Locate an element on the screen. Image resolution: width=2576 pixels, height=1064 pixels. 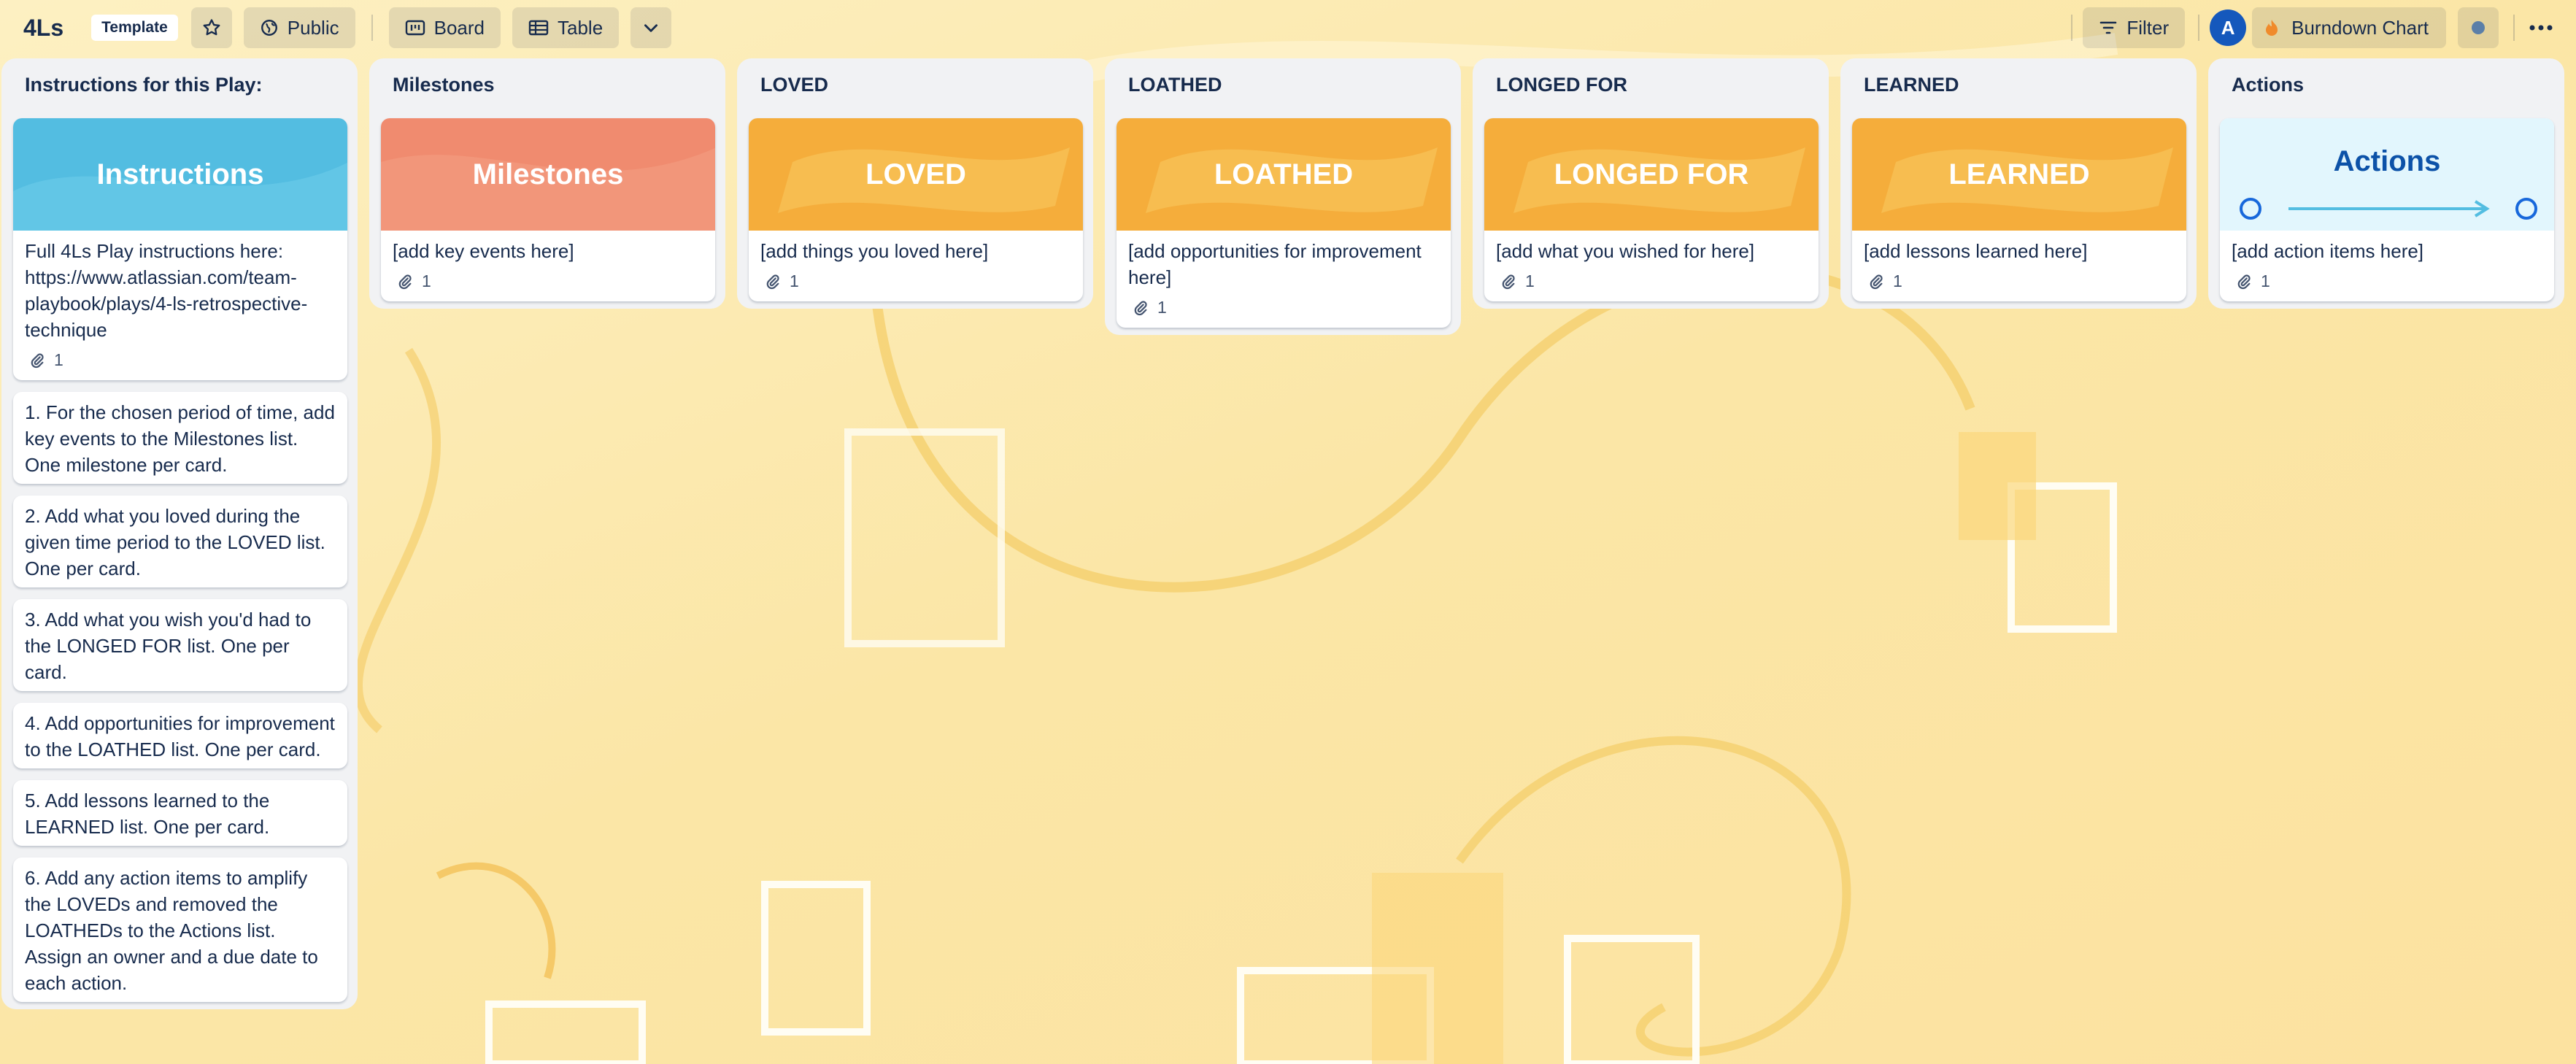
card-text: [add opportunities for improvement here] is located at coordinates (1275, 264).